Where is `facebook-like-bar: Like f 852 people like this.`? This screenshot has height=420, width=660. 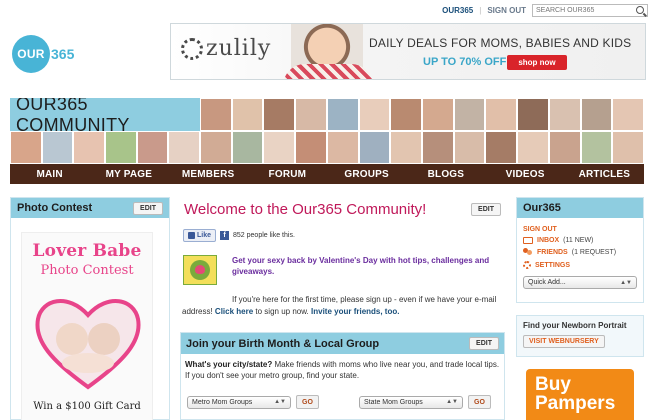
facebook-like-bar: Like f 852 people like this. is located at coordinates (239, 235).